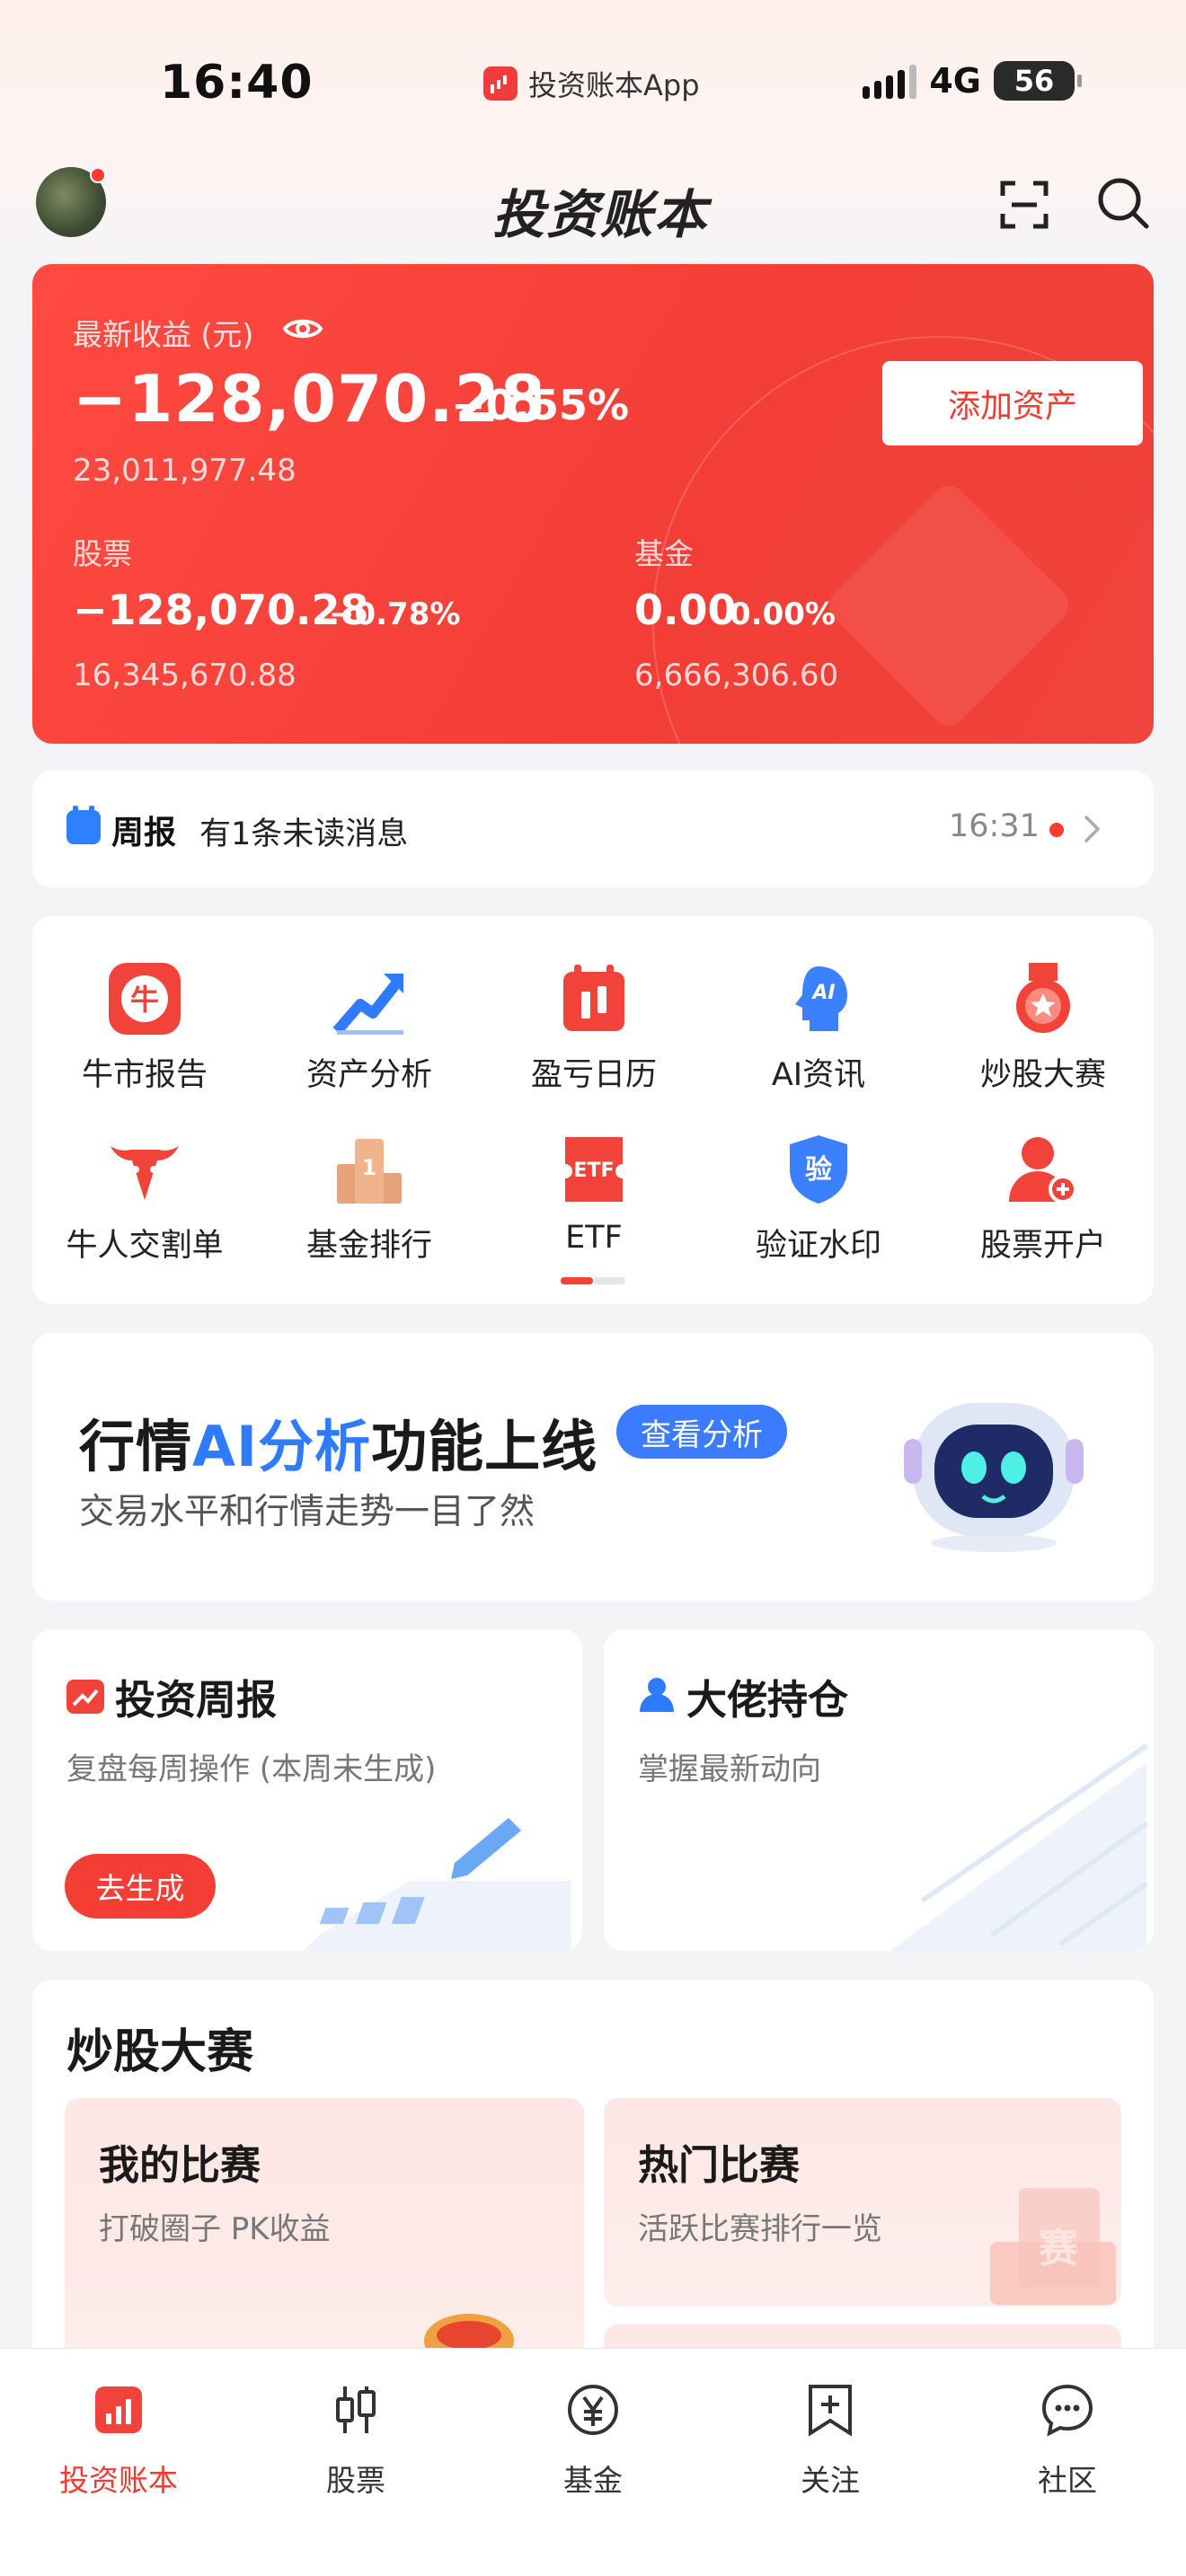 This screenshot has height=2576, width=1186. I want to click on big-card-subtitle: 掌握最新动向, so click(729, 1769).